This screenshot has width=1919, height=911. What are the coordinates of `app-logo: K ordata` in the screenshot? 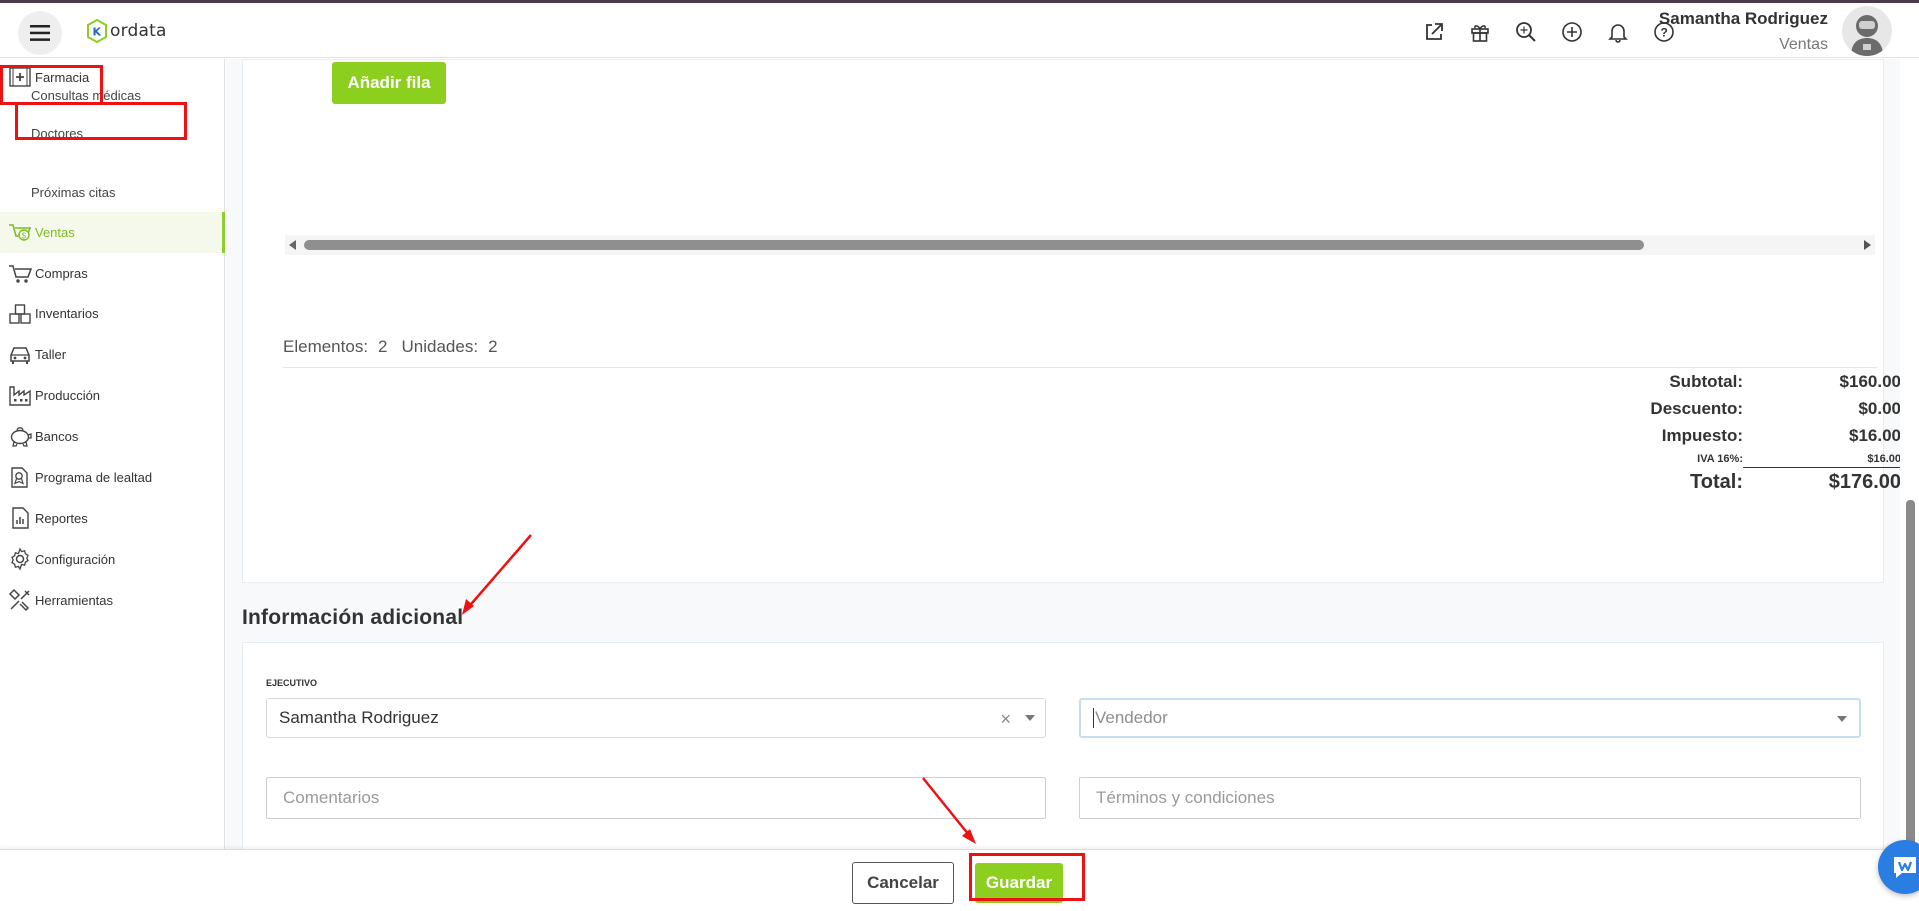 It's located at (126, 31).